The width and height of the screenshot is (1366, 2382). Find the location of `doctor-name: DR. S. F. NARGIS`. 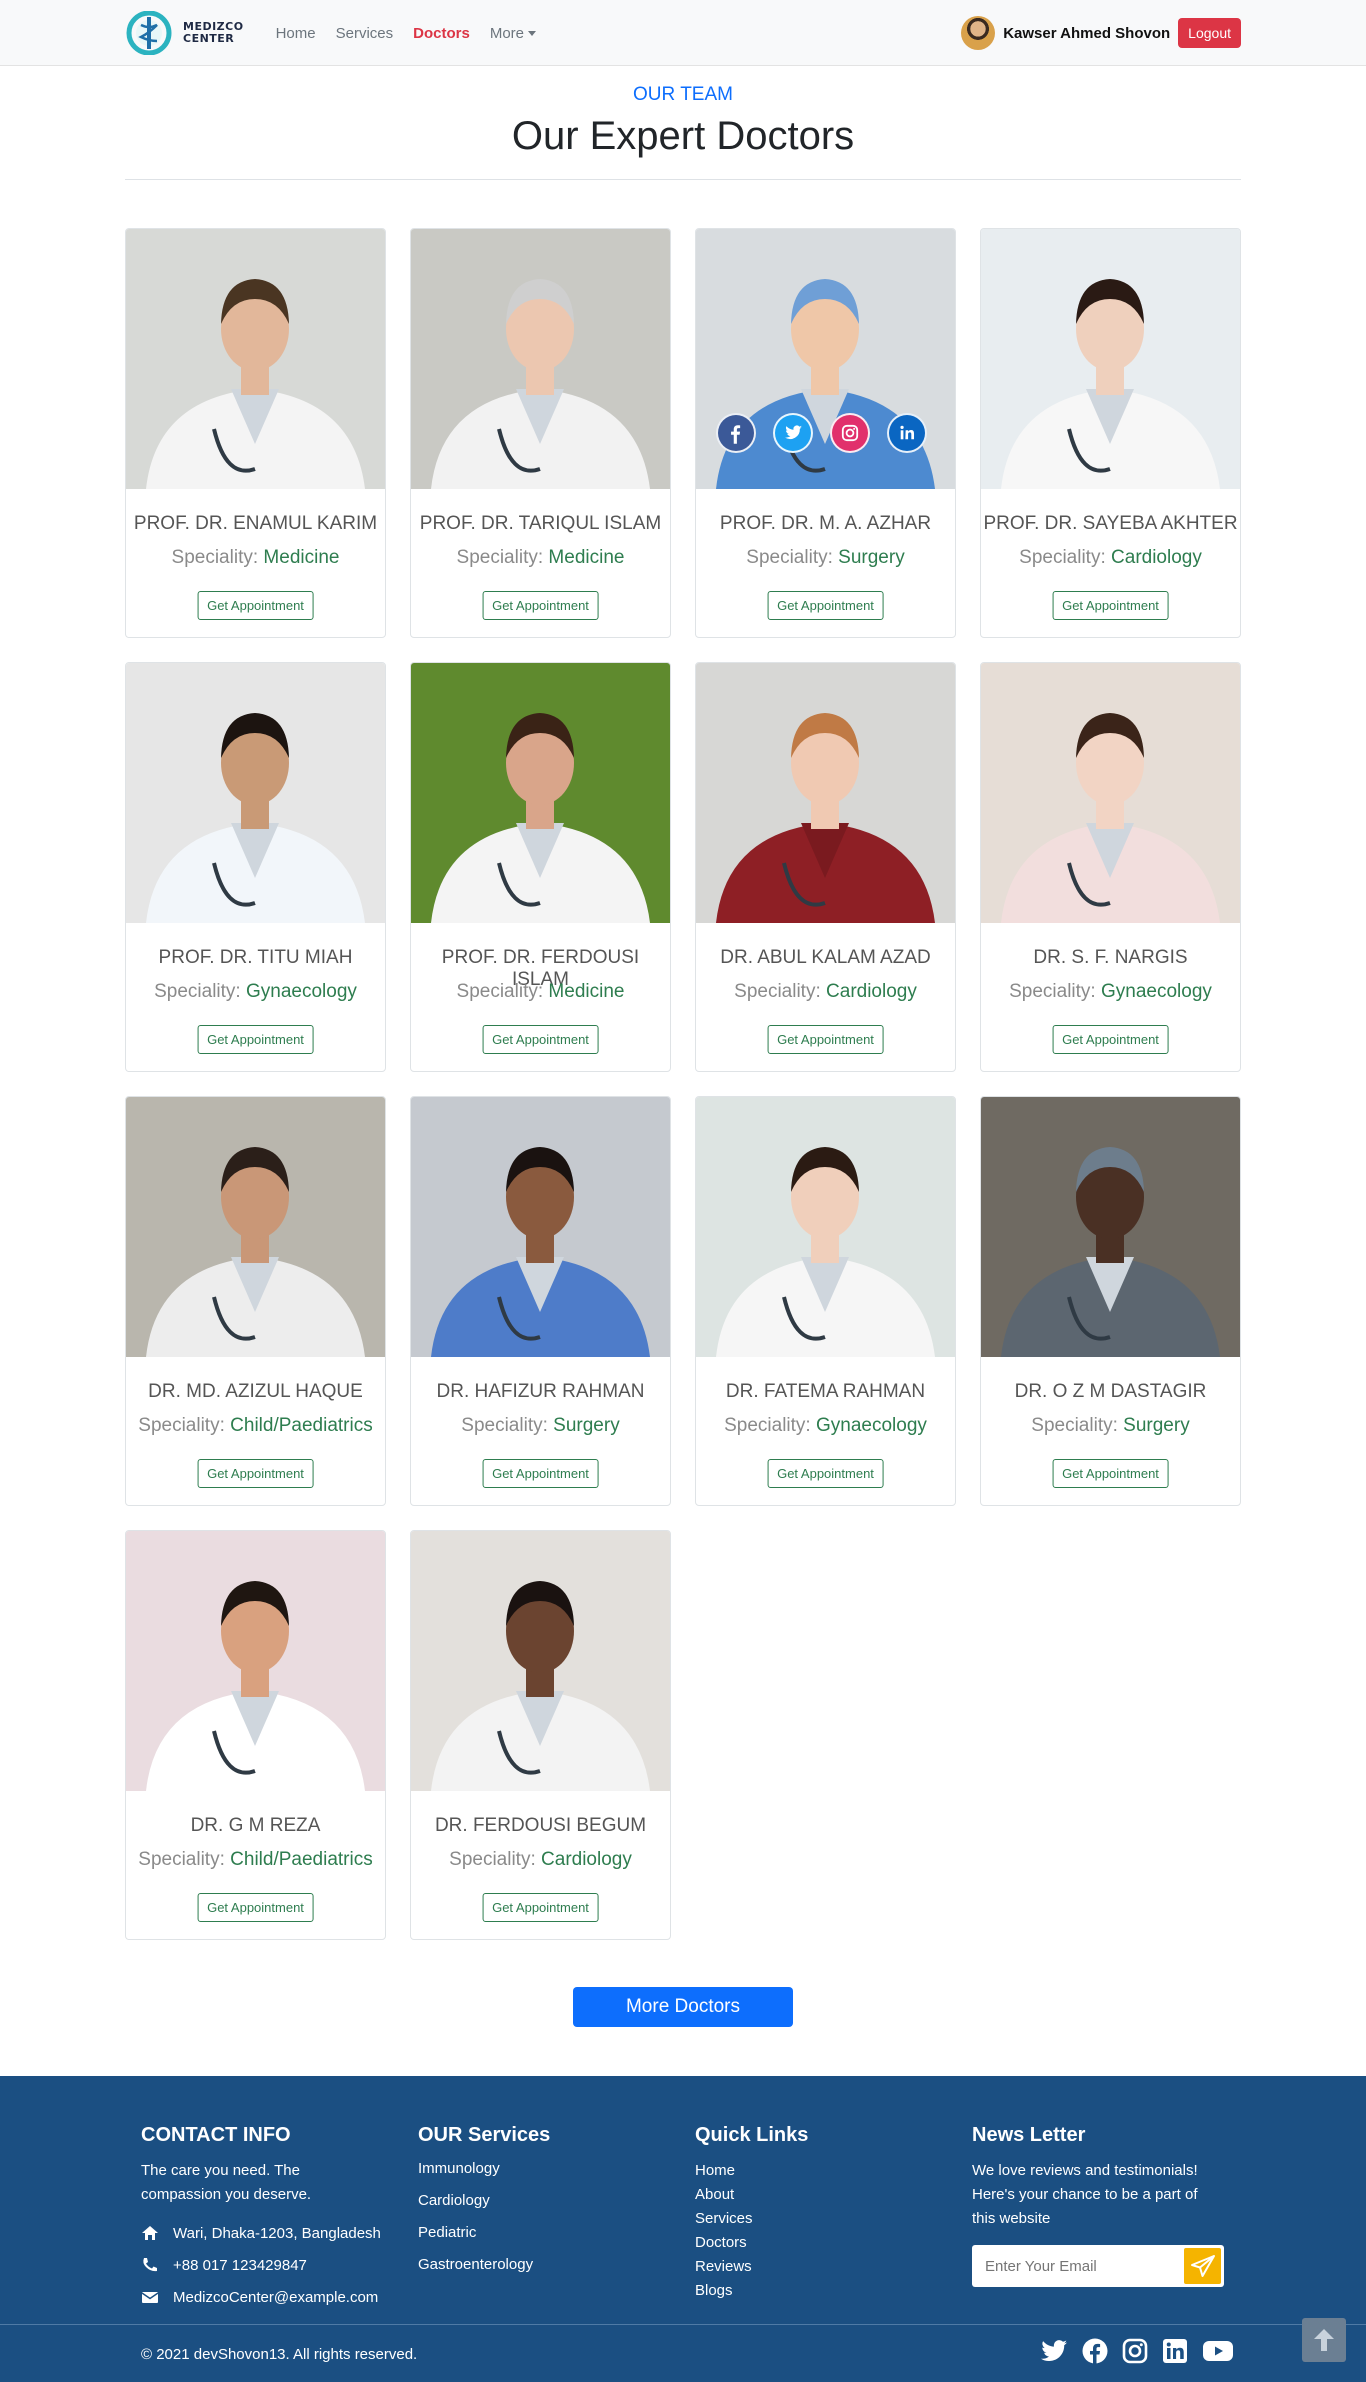

doctor-name: DR. S. F. NARGIS is located at coordinates (1110, 957).